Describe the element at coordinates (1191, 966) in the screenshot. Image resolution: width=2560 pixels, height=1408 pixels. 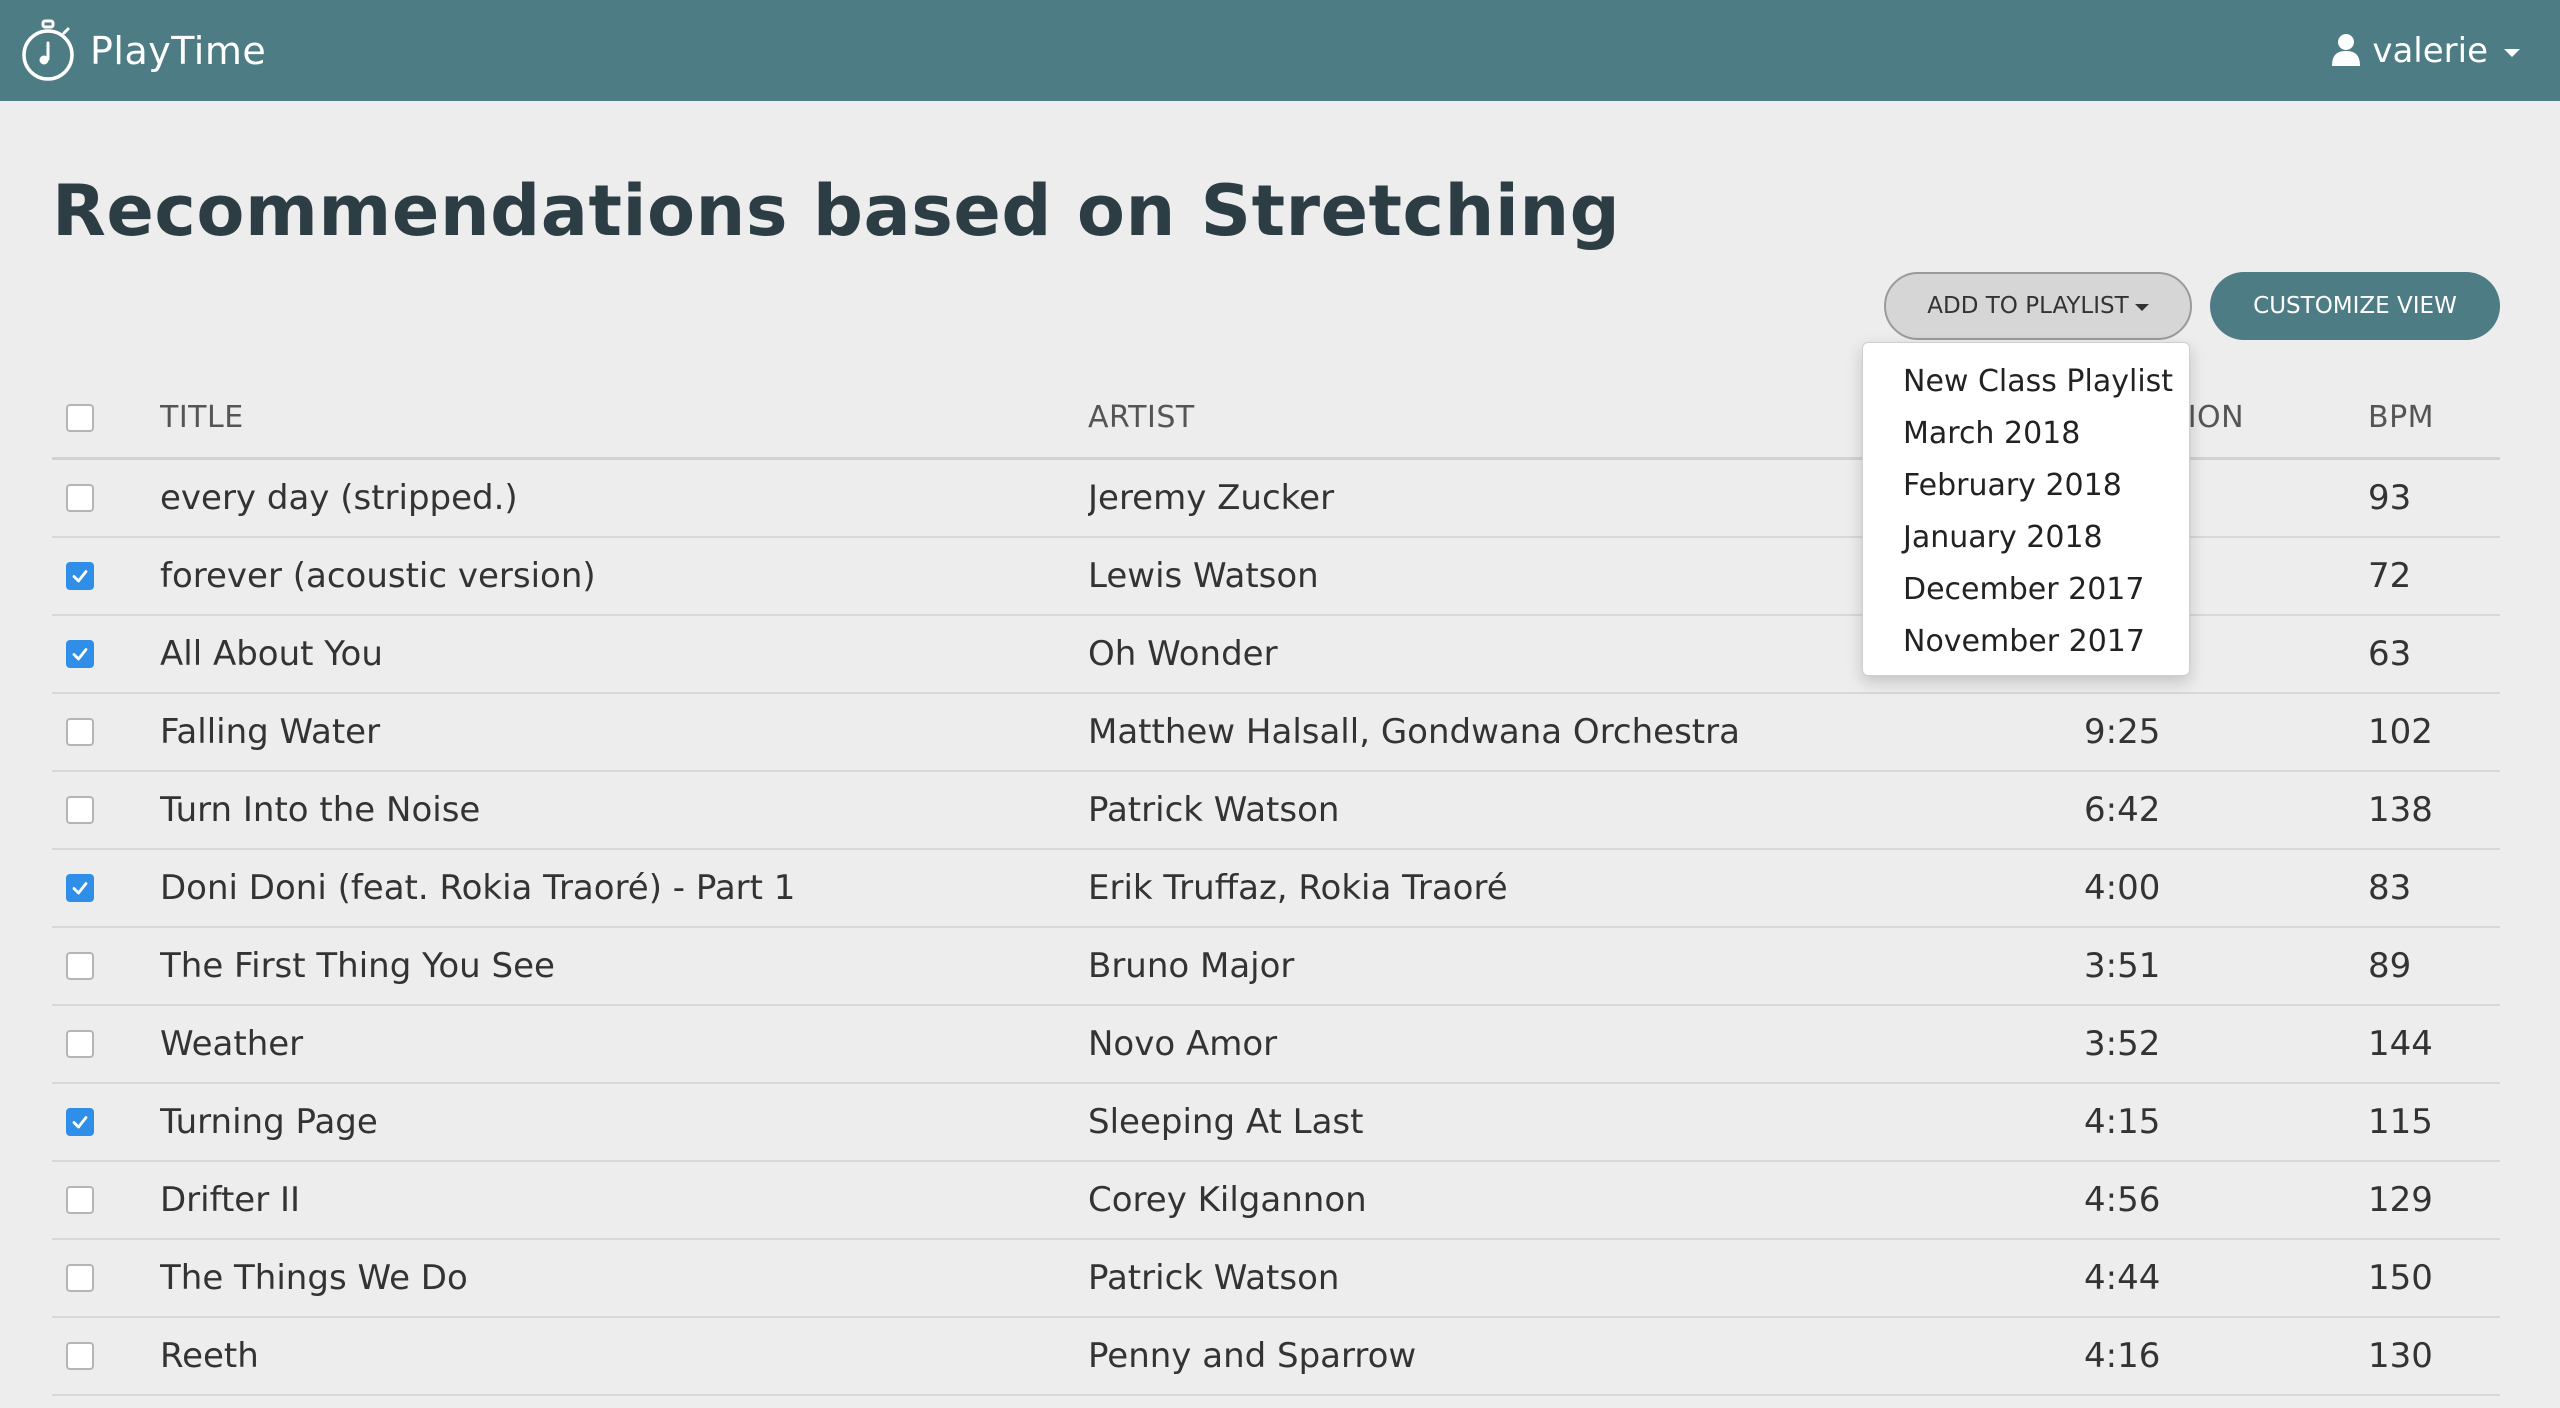
I see `track-artist: Bruno Major` at that location.